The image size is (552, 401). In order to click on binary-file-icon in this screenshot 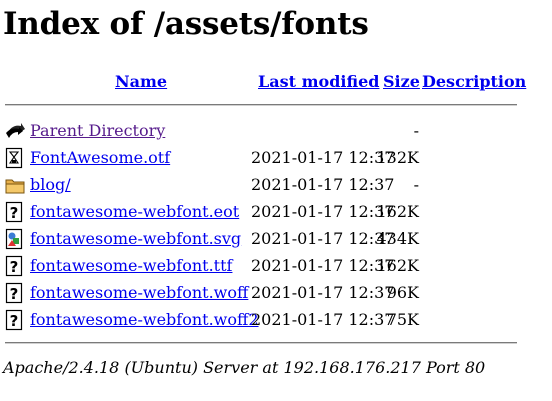, I will do `click(15, 158)`.